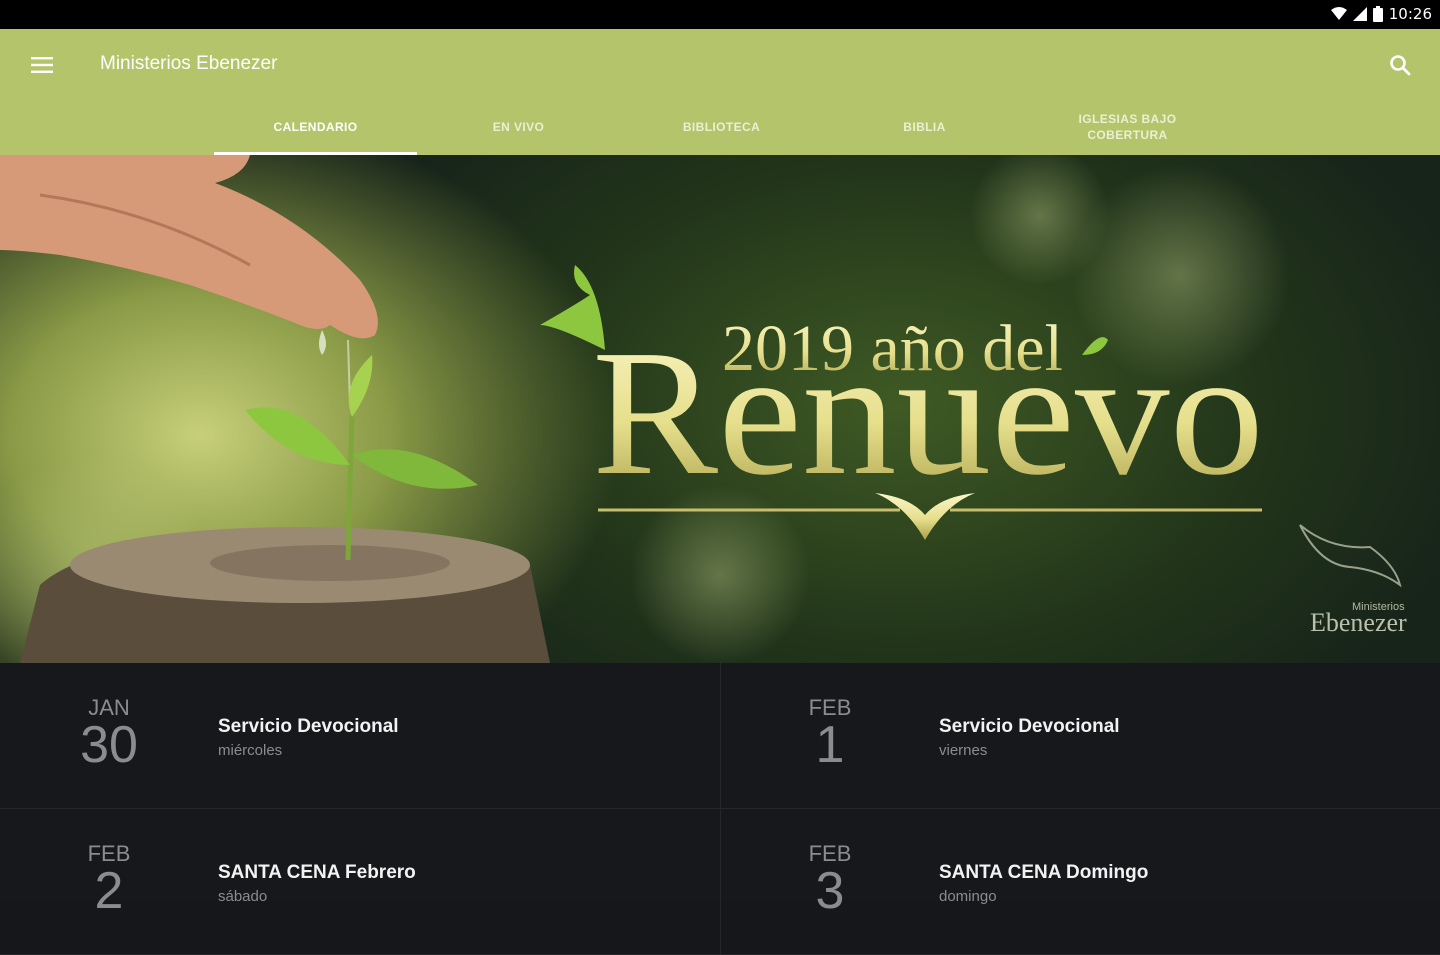 Image resolution: width=1440 pixels, height=955 pixels. What do you see at coordinates (1338, 13) in the screenshot?
I see `wifi-icon` at bounding box center [1338, 13].